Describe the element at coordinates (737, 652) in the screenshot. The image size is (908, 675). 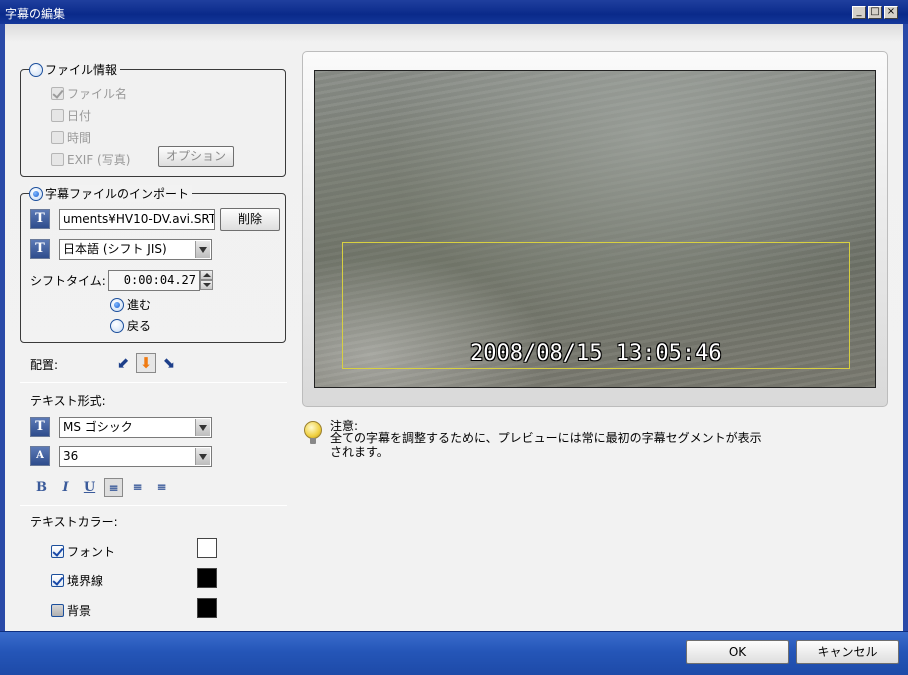
I see `ok-button: OK` at that location.